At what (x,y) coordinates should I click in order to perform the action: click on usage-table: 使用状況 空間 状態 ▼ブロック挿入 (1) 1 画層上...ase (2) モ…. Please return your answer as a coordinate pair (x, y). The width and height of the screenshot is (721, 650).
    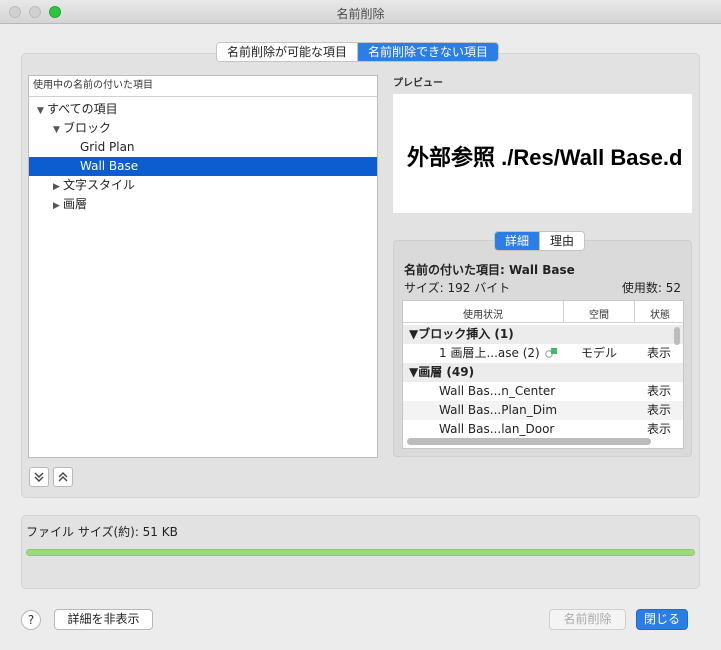
    Looking at the image, I should click on (543, 374).